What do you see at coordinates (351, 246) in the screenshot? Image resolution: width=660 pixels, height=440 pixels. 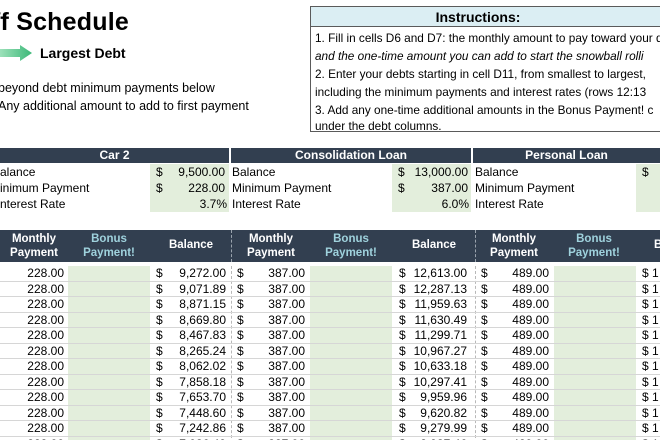 I see `col-bonus-payment: Bonus Payment!` at bounding box center [351, 246].